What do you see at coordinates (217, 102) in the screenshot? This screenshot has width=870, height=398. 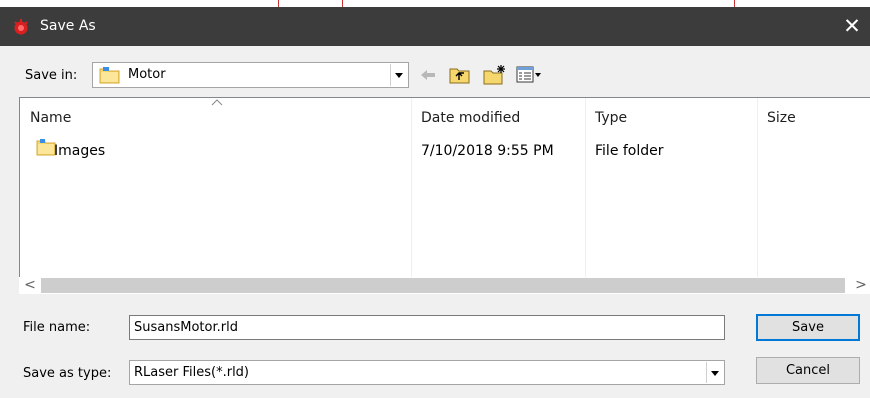 I see `sort-ascending-icon` at bounding box center [217, 102].